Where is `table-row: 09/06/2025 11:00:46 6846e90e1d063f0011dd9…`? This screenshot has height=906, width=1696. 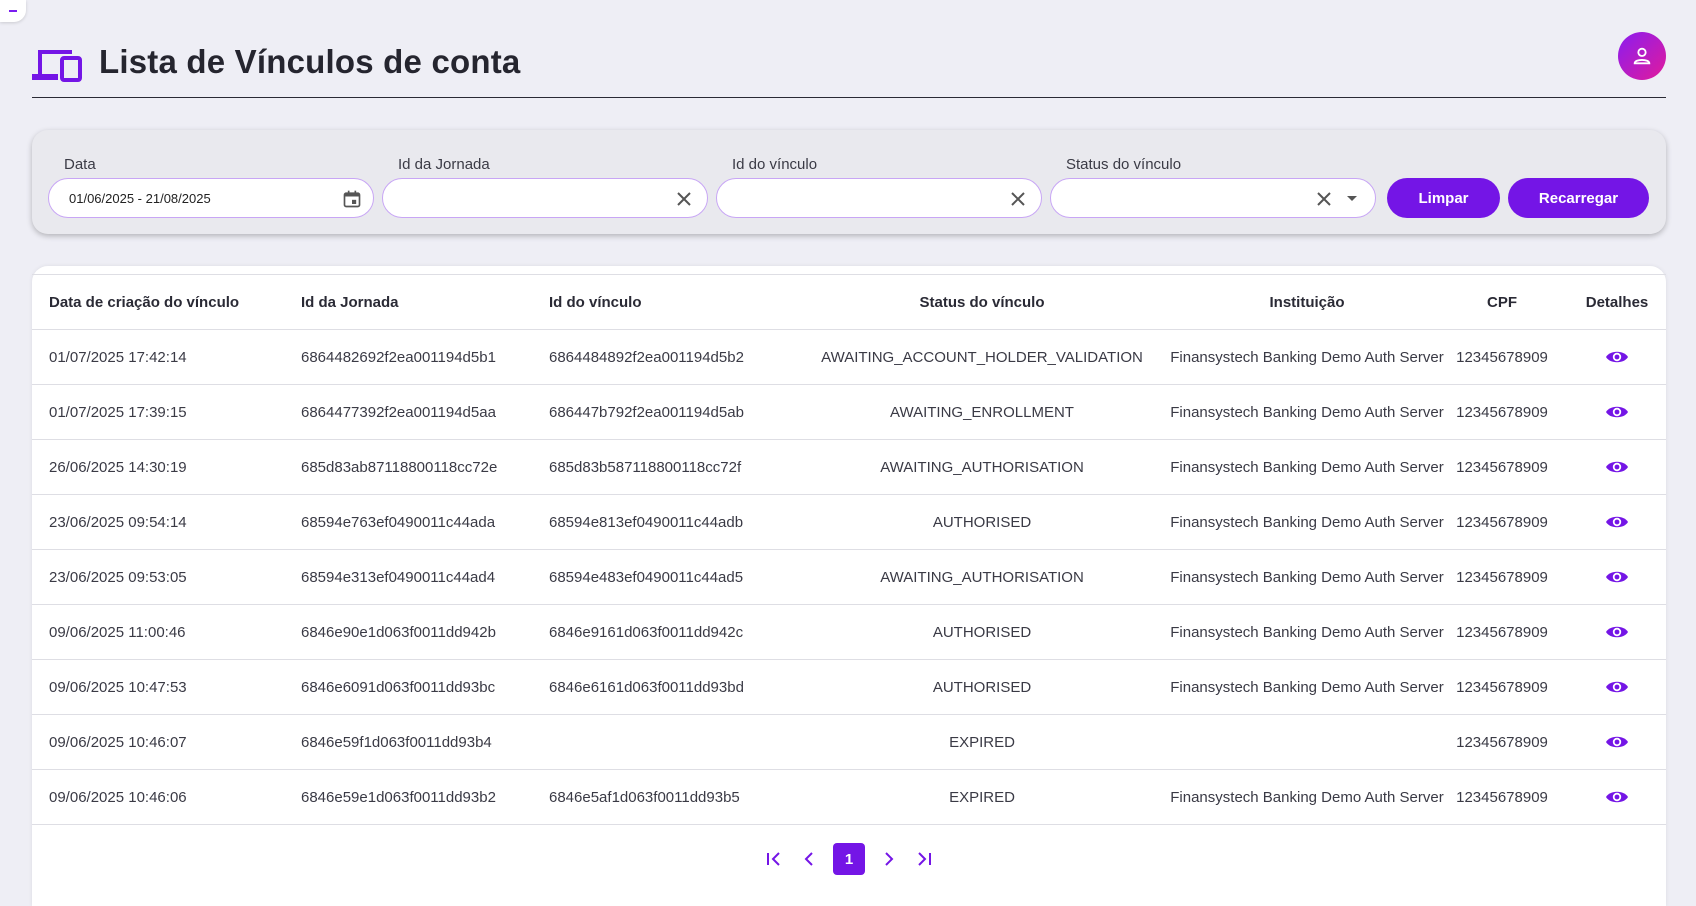 table-row: 09/06/2025 11:00:46 6846e90e1d063f0011dd9… is located at coordinates (849, 632).